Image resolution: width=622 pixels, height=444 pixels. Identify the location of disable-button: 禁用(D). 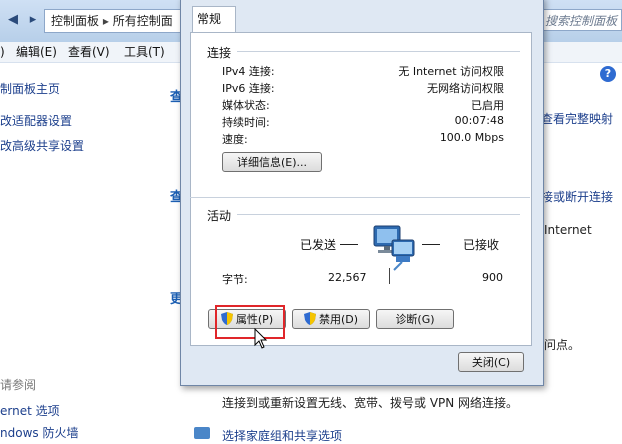
(331, 319).